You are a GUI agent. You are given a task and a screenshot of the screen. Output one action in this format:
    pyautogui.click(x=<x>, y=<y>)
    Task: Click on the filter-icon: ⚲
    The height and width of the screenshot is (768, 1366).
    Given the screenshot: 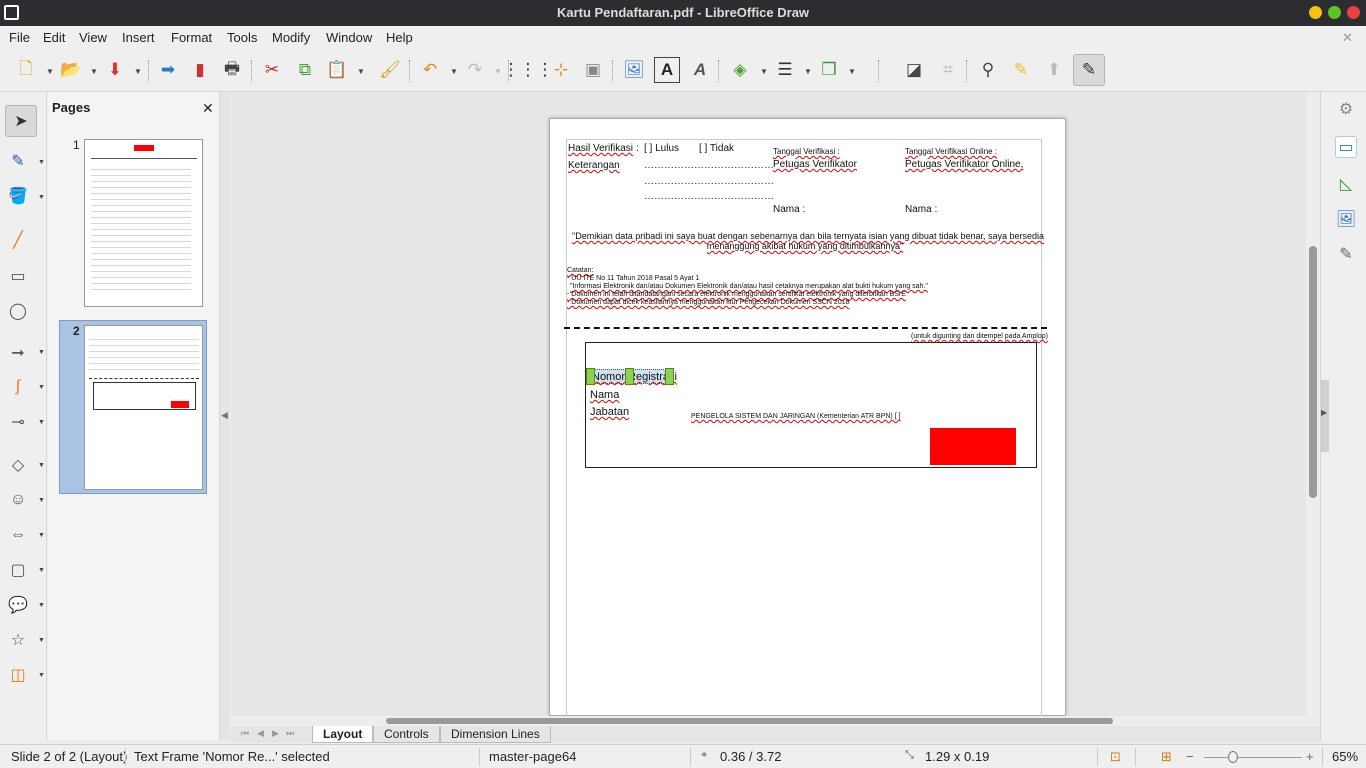 What is the action you would take?
    pyautogui.click(x=988, y=70)
    